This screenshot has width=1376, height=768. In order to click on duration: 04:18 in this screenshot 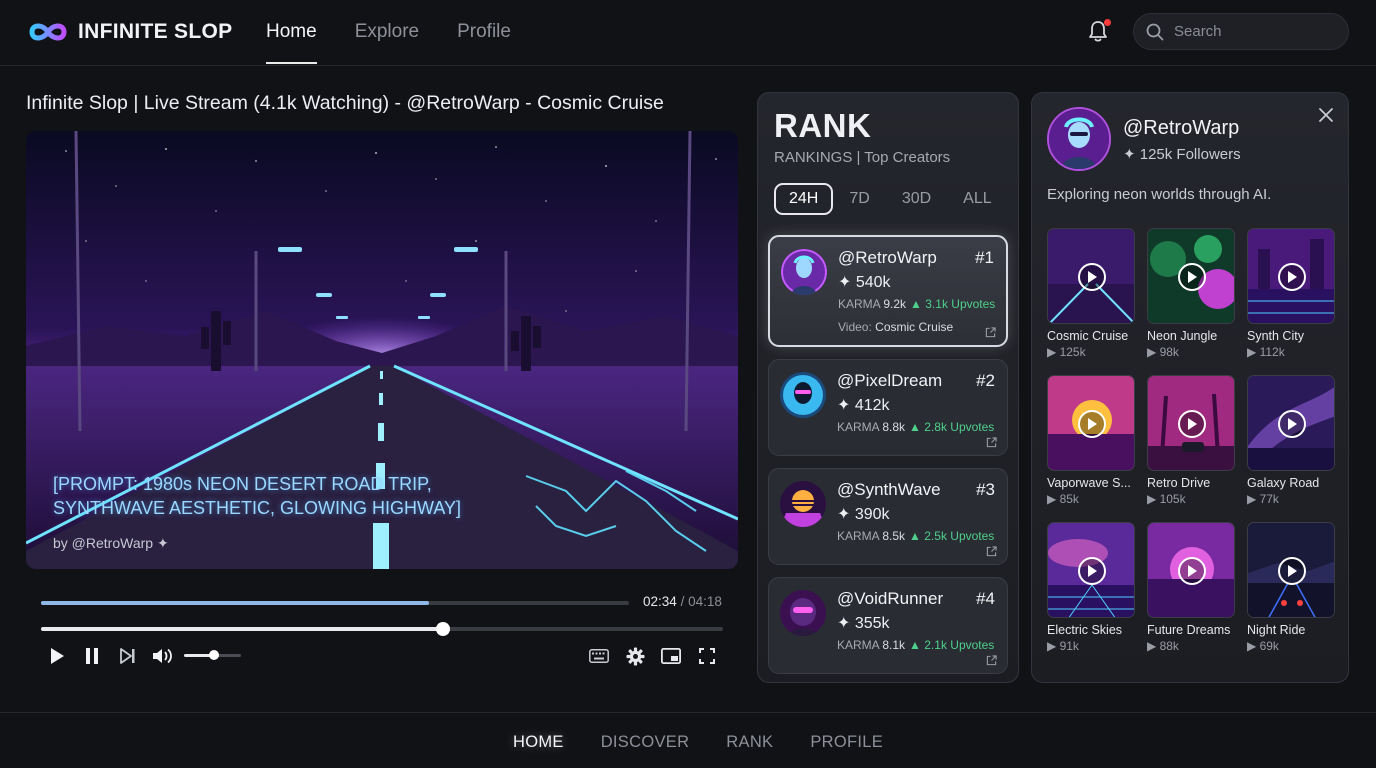, I will do `click(705, 601)`.